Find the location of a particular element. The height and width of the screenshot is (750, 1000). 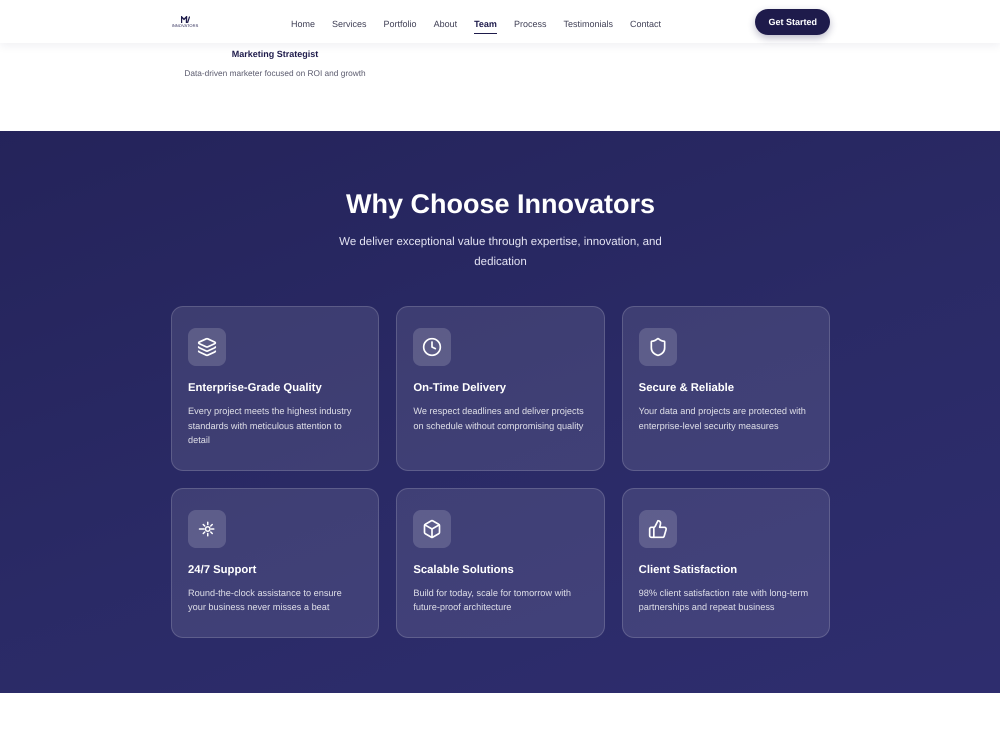

team-member-bio: Data-driven marketer focused on ROI and growth is located at coordinates (275, 73).